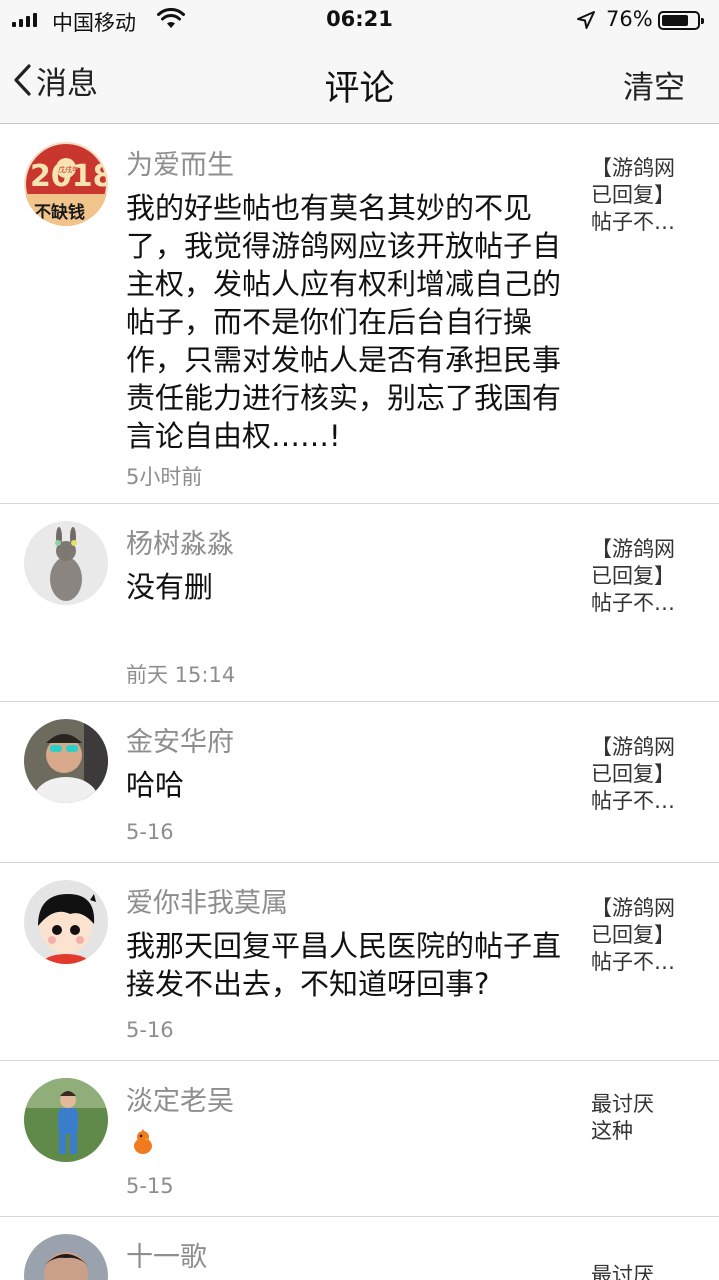 Image resolution: width=719 pixels, height=1280 pixels. Describe the element at coordinates (143, 1141) in the screenshot. I see `orange-chick-emoji-icon` at that location.